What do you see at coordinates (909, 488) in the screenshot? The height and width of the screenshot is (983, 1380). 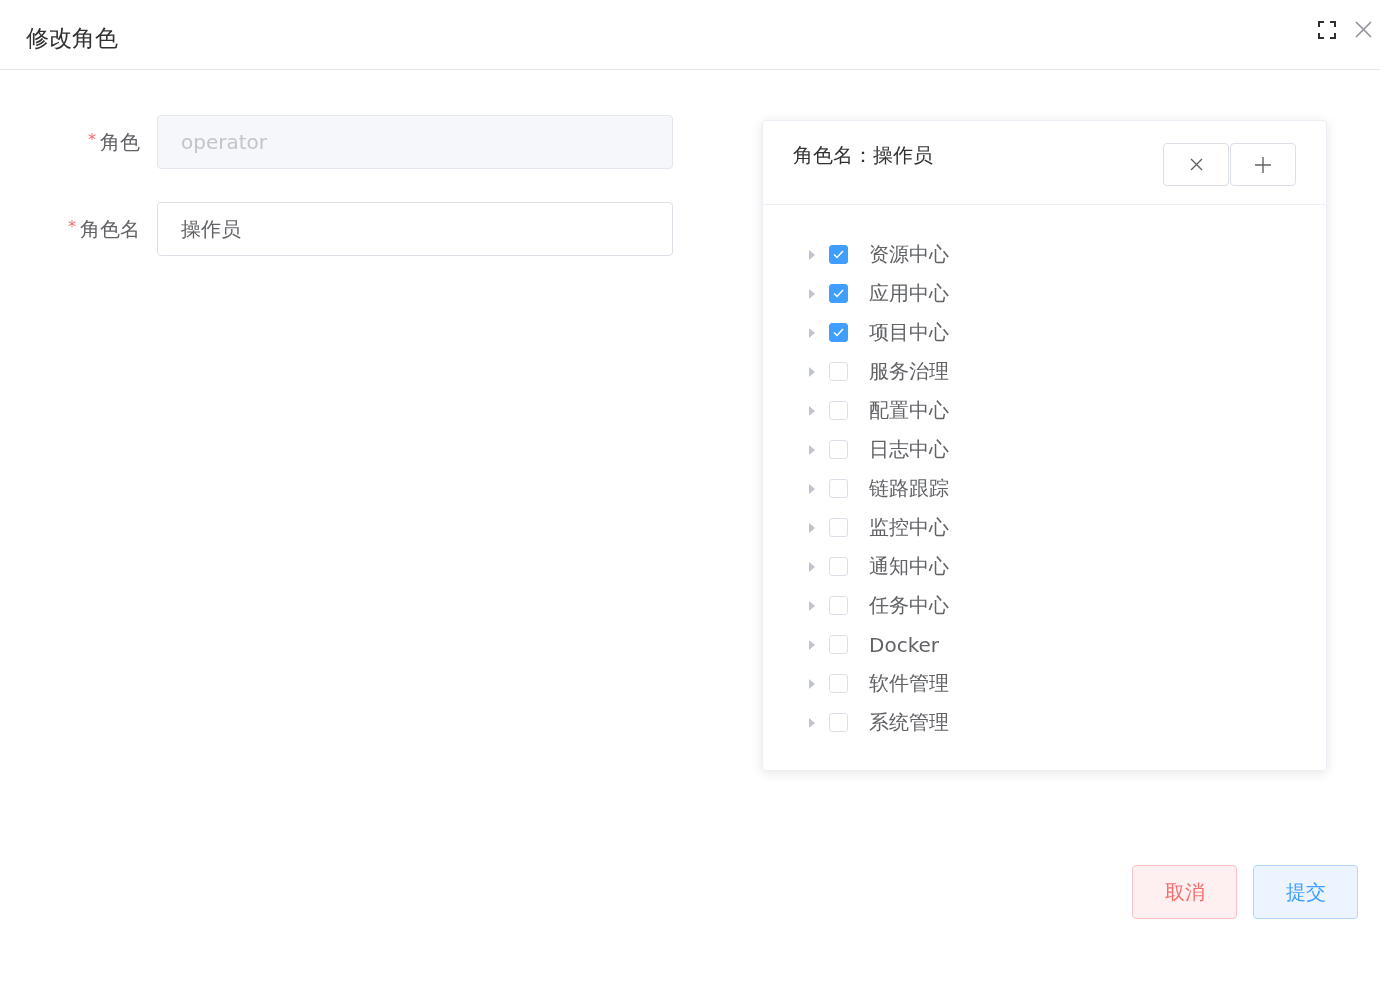 I see `tree-node-label: 链路跟踪` at bounding box center [909, 488].